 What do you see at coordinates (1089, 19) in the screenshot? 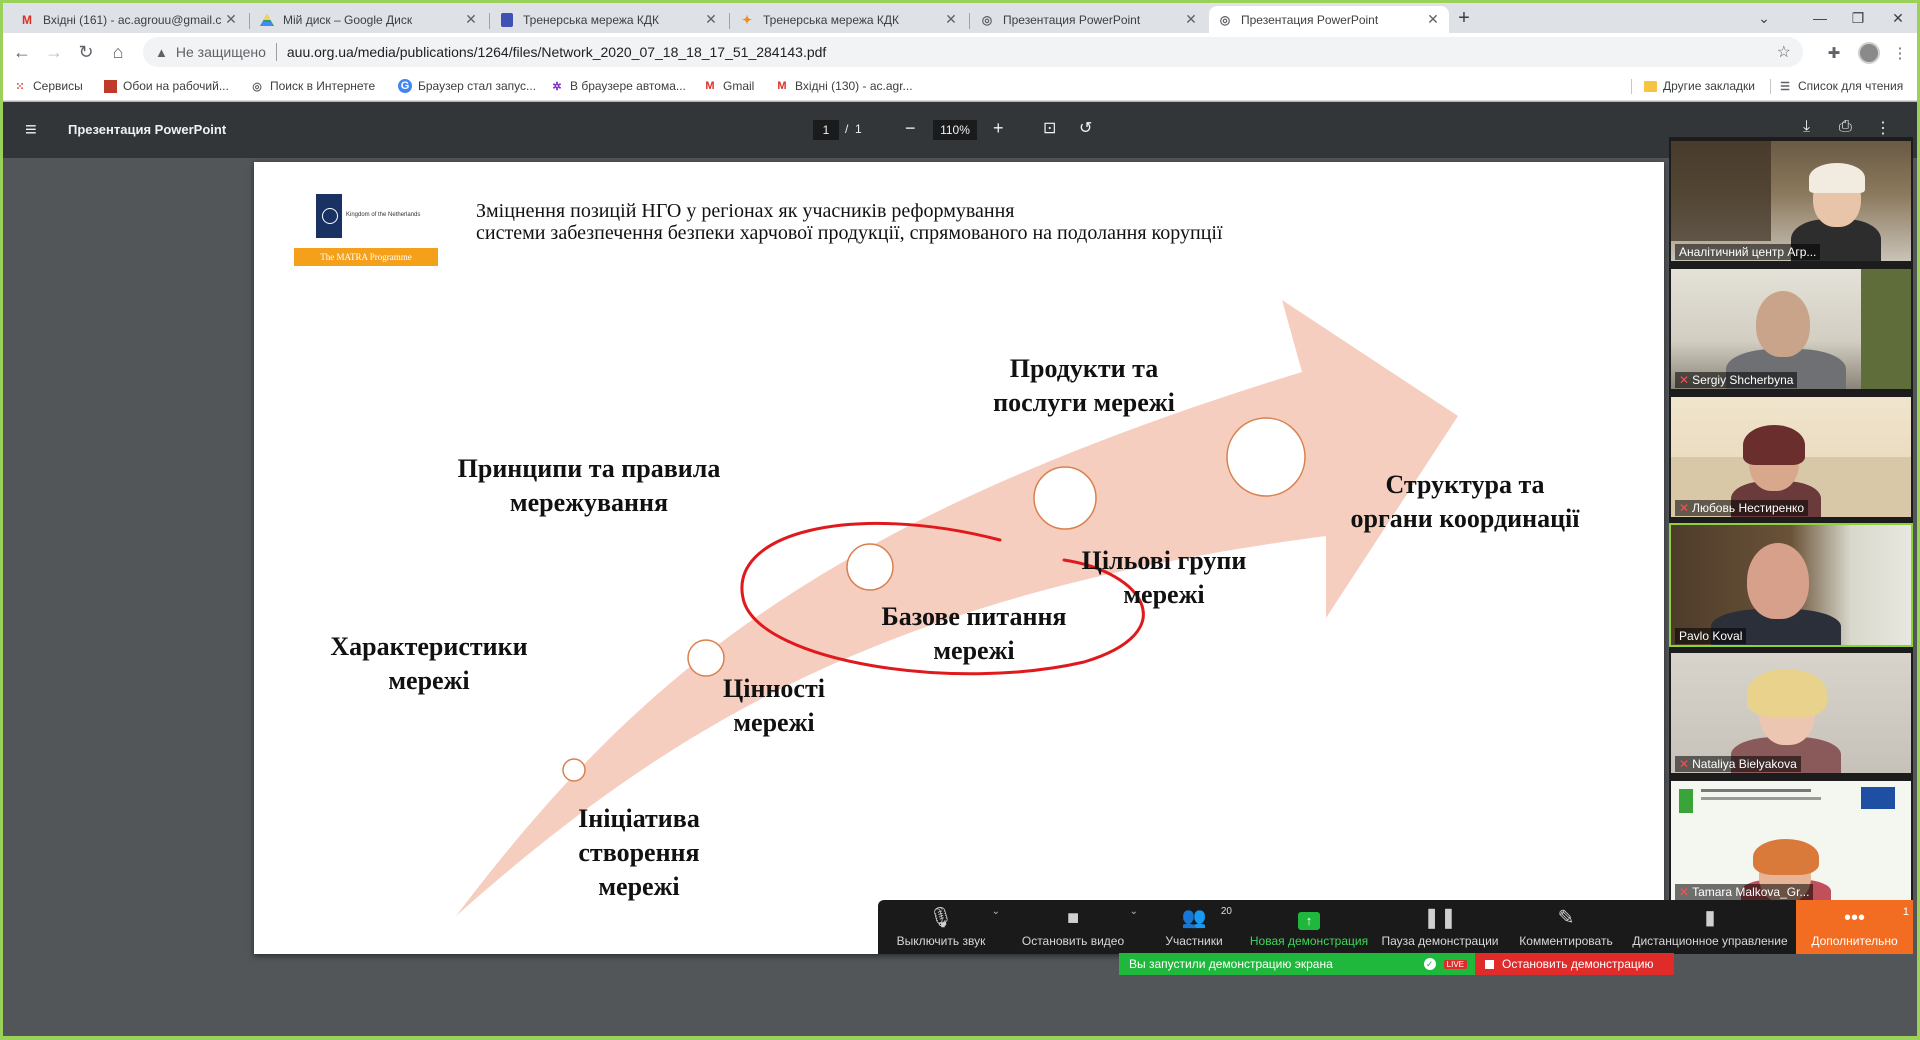
I see `tab-presentation-1: ◎ Презентация PowerPoint ✕` at bounding box center [1089, 19].